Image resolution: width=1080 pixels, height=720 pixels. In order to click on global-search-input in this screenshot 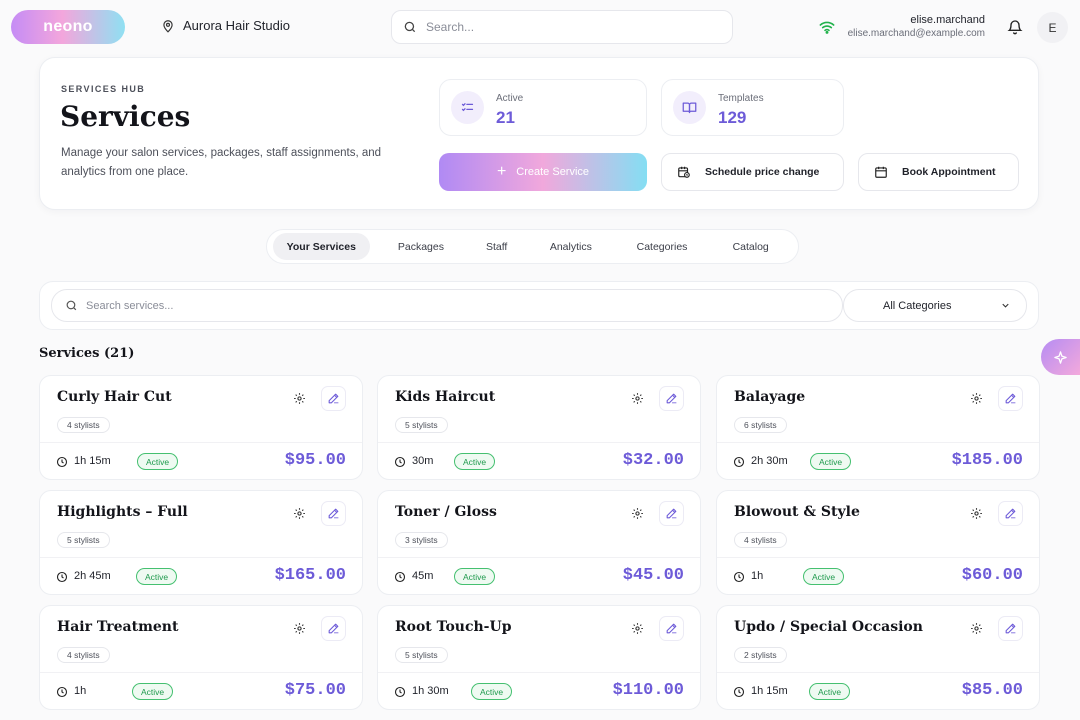, I will do `click(566, 27)`.